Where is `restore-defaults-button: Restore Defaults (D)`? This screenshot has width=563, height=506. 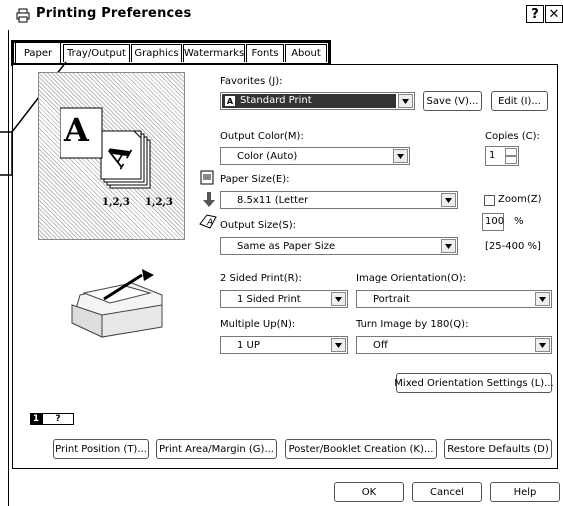 restore-defaults-button: Restore Defaults (D) is located at coordinates (498, 449).